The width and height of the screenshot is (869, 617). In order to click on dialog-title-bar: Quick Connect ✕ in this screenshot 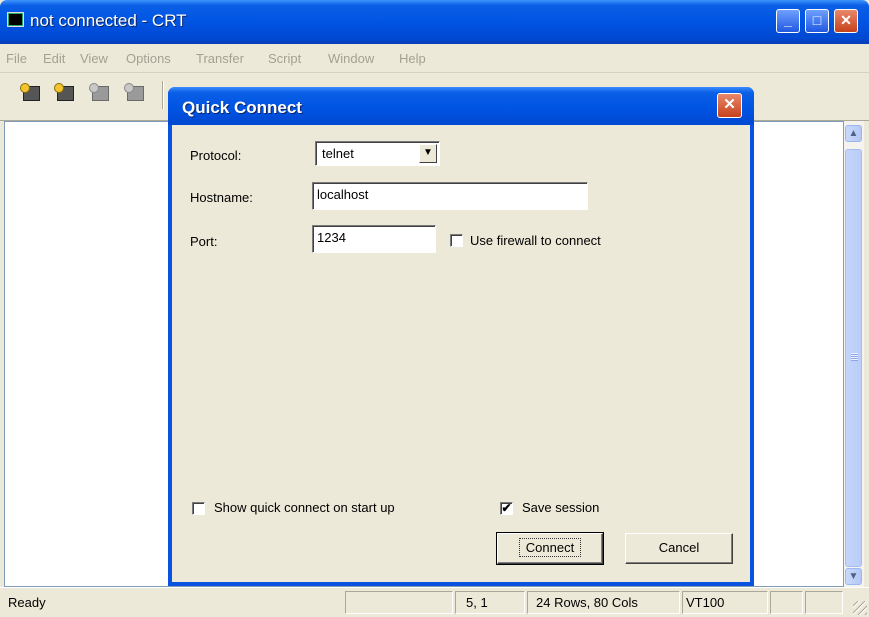, I will do `click(461, 106)`.